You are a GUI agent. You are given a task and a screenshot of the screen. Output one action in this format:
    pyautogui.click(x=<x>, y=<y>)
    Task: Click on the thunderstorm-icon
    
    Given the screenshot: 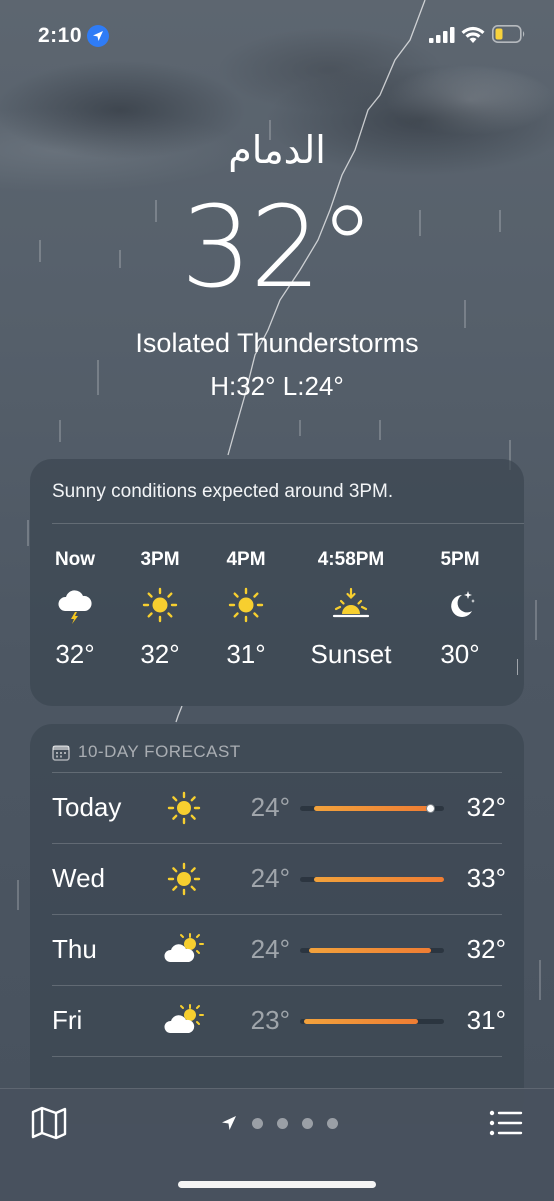 What is the action you would take?
    pyautogui.click(x=75, y=605)
    